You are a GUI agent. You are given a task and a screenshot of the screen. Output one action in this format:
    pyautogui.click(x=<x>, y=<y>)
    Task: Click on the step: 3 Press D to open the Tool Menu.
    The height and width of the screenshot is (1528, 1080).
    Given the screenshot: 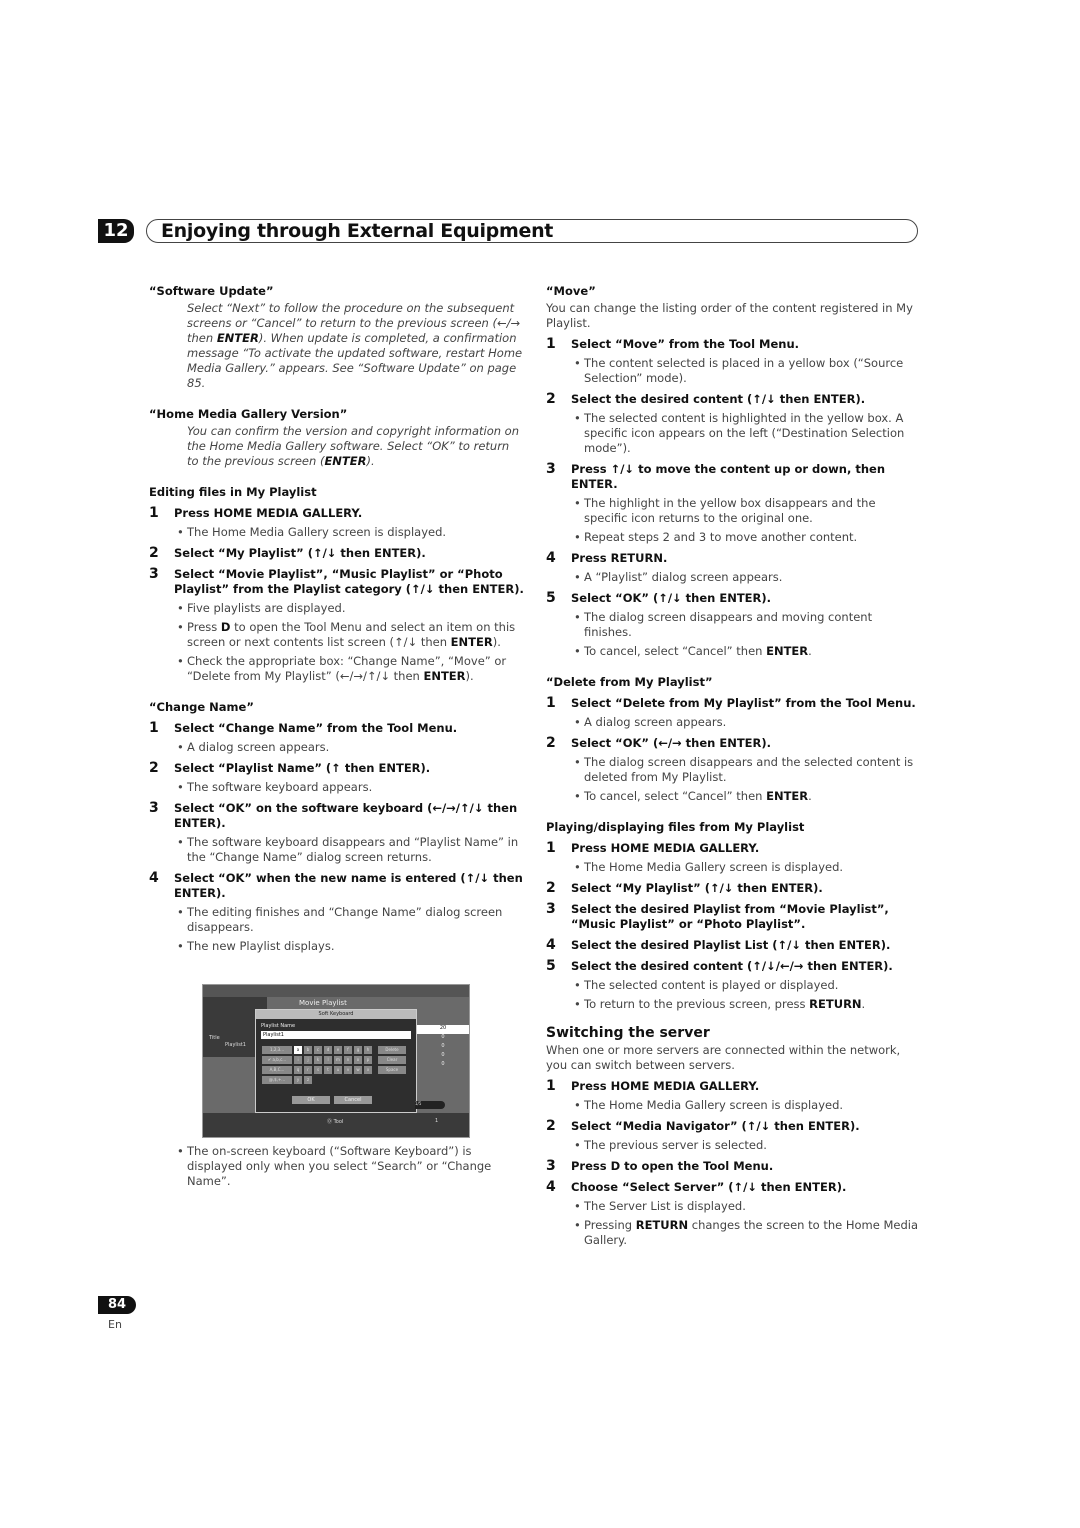 What is the action you would take?
    pyautogui.click(x=732, y=1166)
    